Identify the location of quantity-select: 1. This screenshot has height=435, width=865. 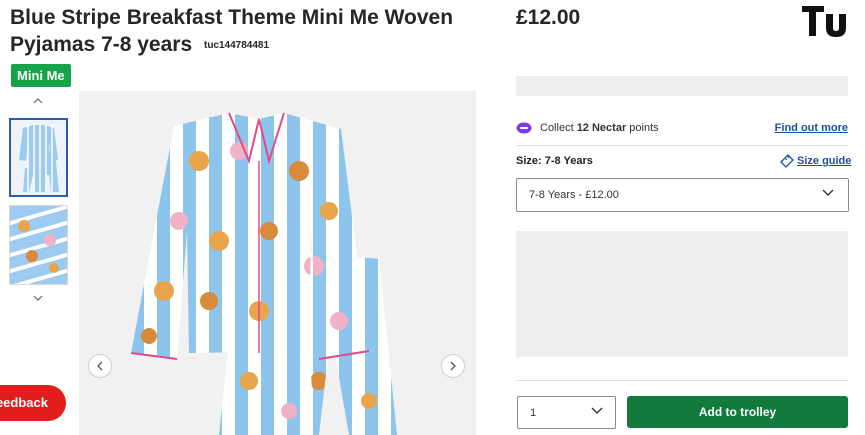
(566, 412).